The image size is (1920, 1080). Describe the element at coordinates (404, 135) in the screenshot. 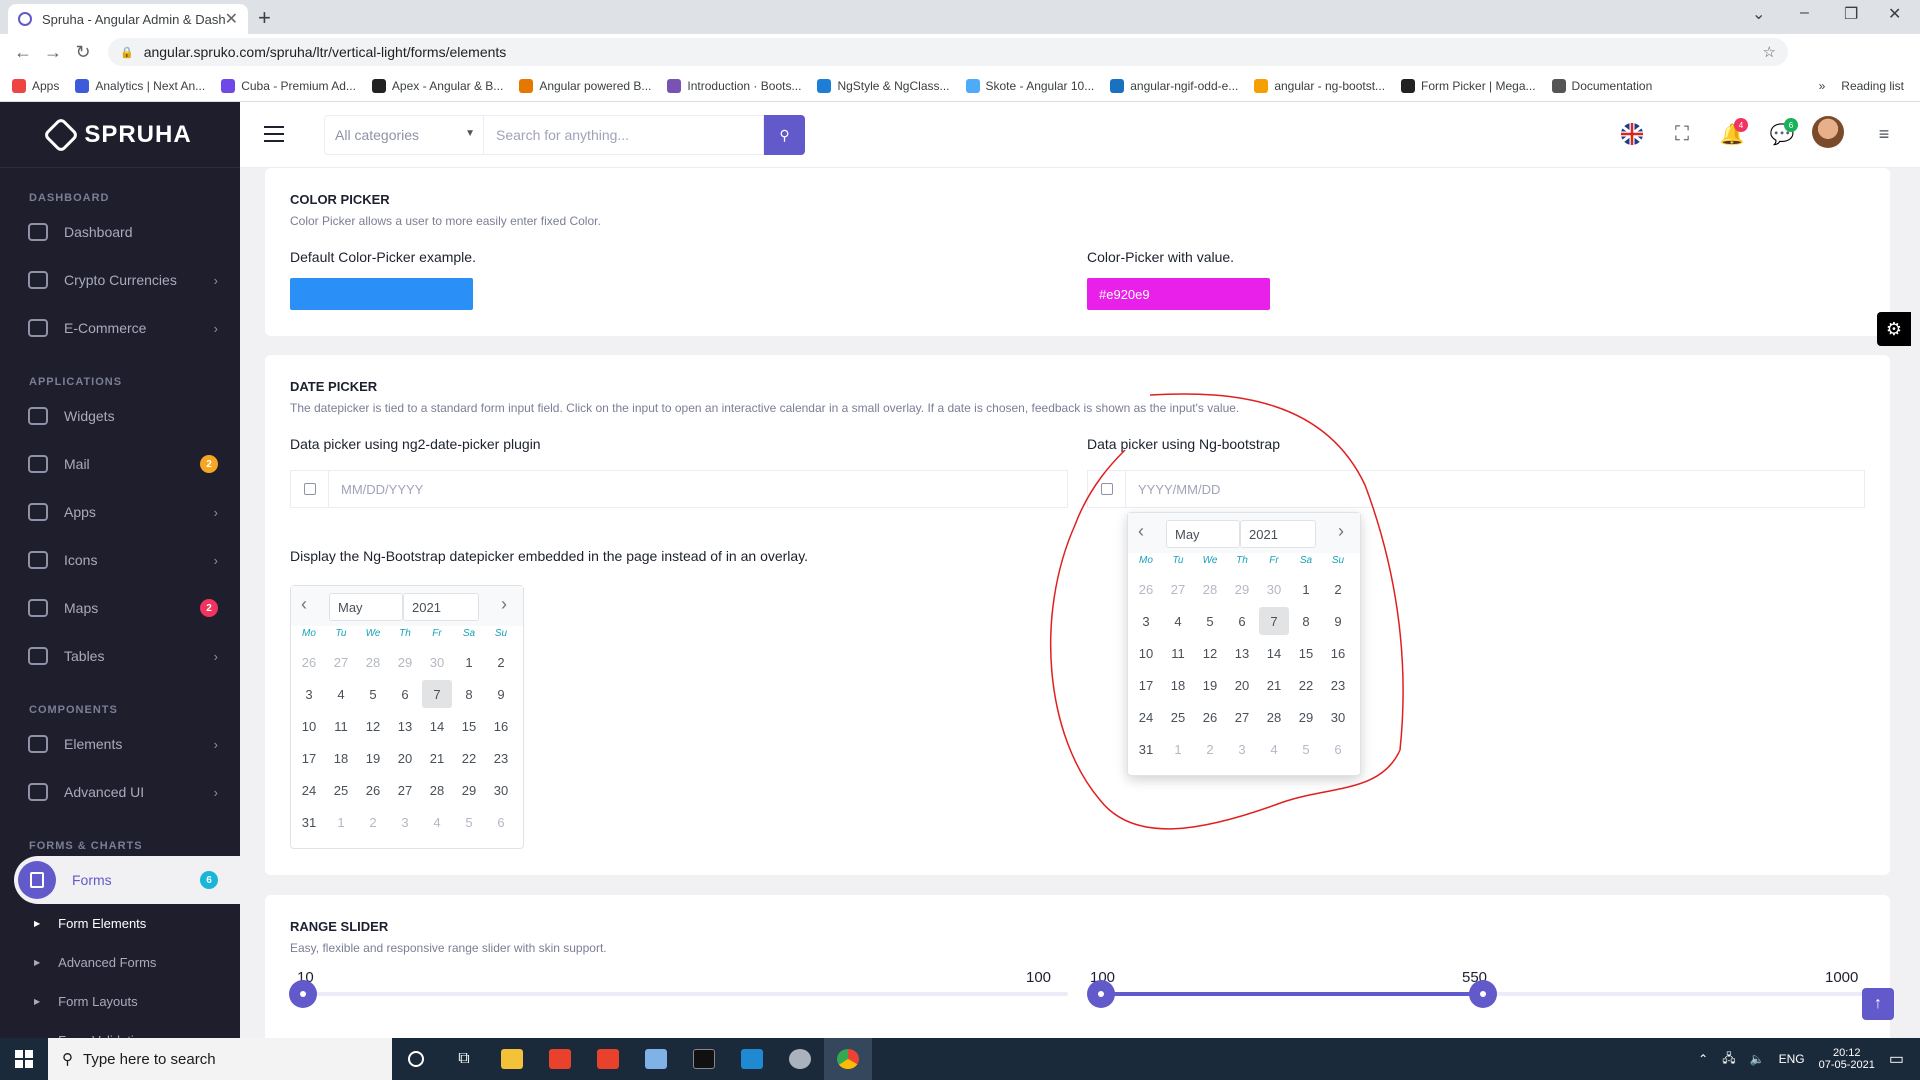

I see `category-select: All categories ▼` at that location.